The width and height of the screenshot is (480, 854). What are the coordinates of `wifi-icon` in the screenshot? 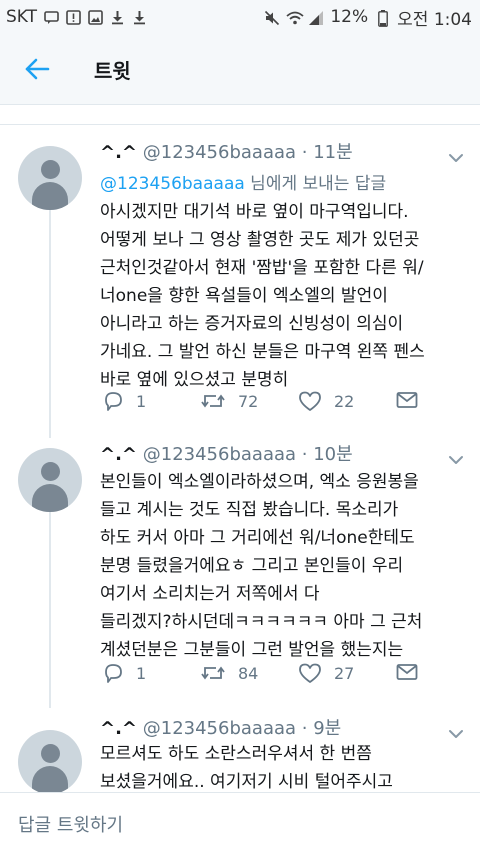 It's located at (295, 17).